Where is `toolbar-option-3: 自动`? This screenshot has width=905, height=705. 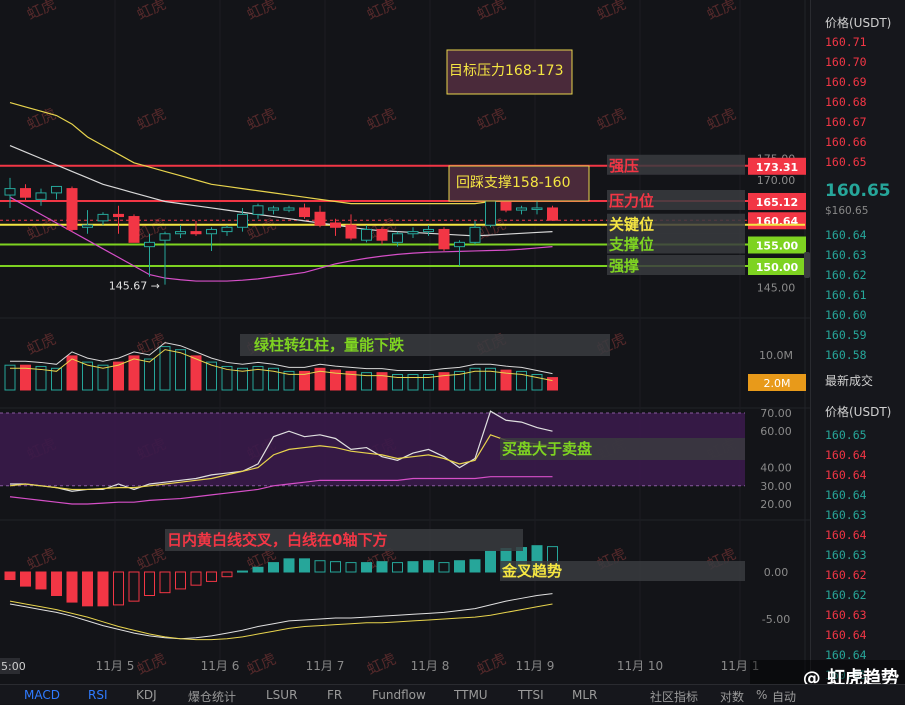 toolbar-option-3: 自动 is located at coordinates (784, 696).